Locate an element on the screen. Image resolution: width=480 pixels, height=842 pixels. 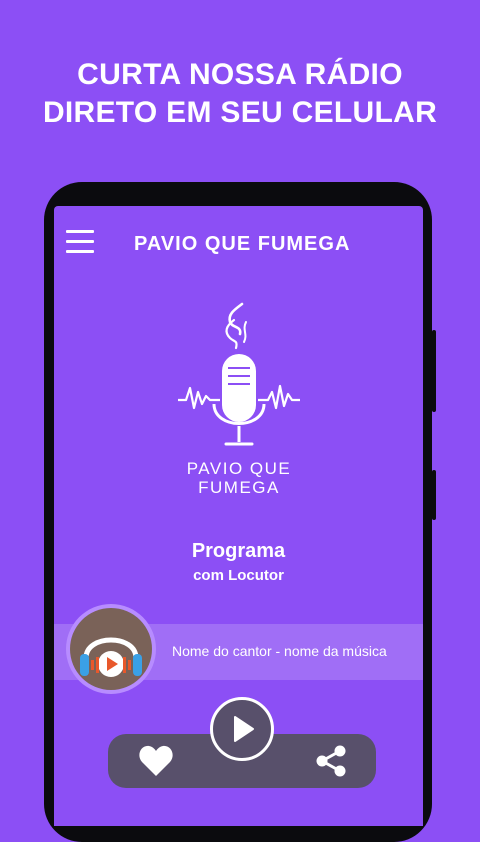
album-art is located at coordinates (111, 649).